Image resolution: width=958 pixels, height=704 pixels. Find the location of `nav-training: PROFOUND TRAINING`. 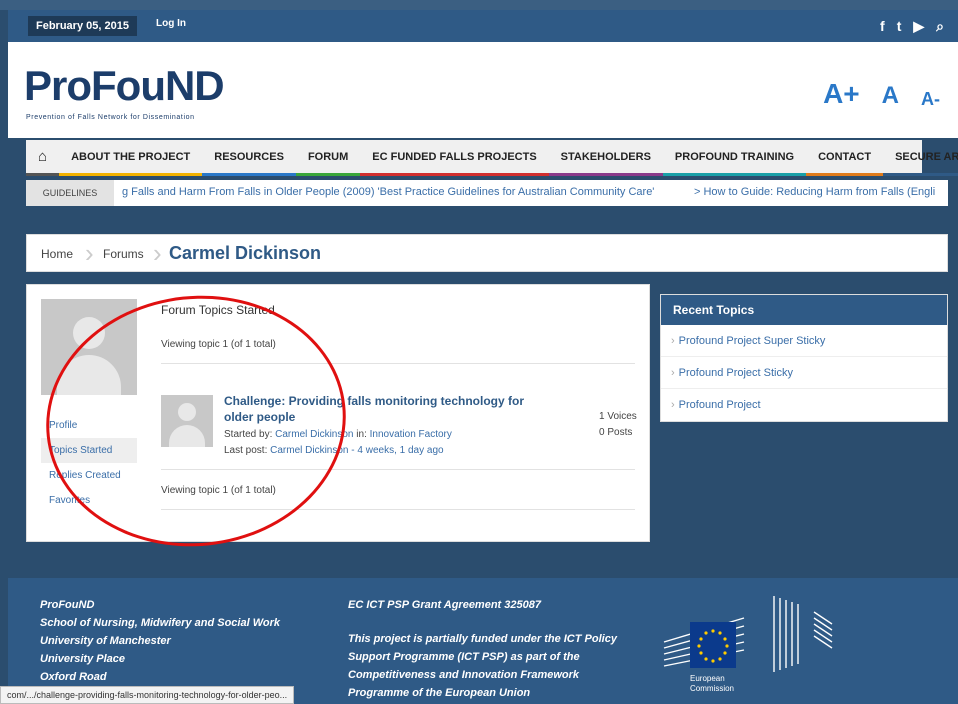

nav-training: PROFOUND TRAINING is located at coordinates (734, 158).